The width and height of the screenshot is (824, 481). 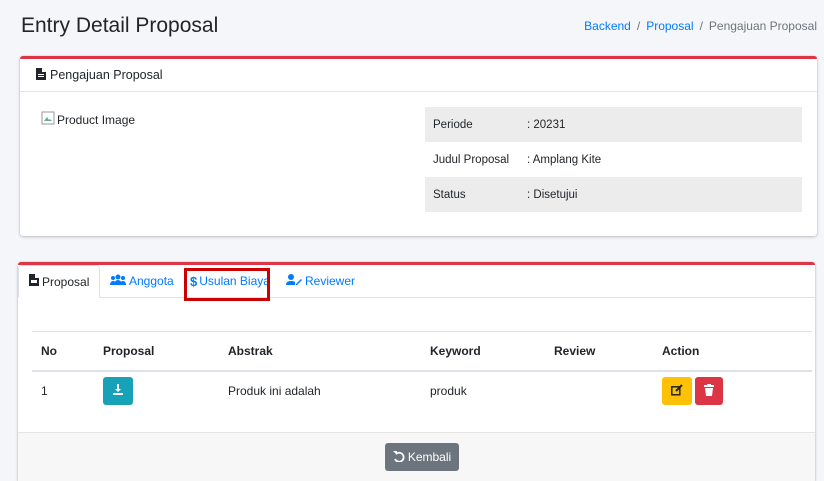 I want to click on edit-icon, so click(x=677, y=391).